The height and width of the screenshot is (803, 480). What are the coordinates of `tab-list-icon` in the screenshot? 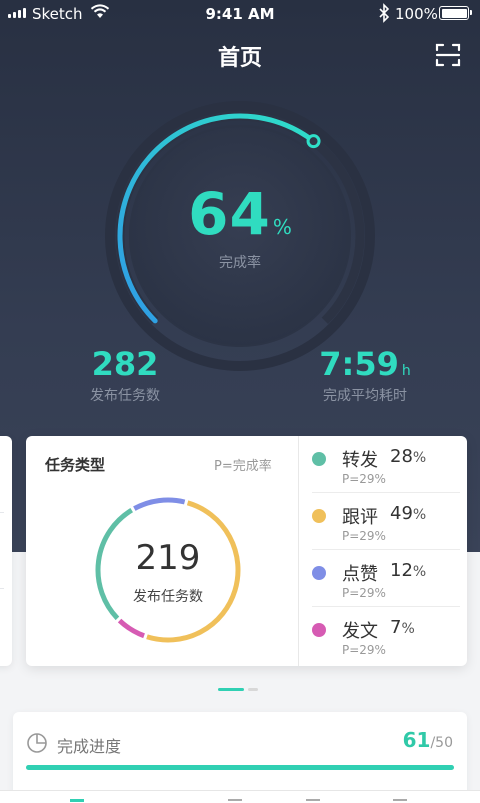 It's located at (235, 801).